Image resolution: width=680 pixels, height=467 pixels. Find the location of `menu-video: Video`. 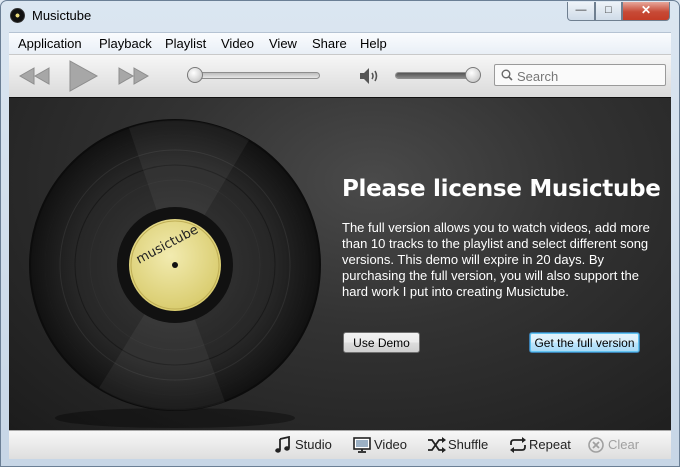

menu-video: Video is located at coordinates (237, 43).